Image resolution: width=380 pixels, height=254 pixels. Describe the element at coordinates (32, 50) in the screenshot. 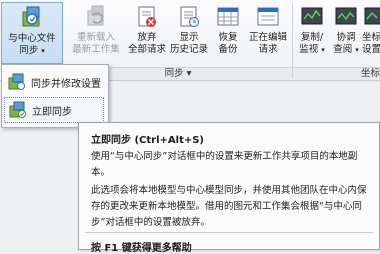

I see `sync-with-central-label-2: 同步 ▾` at that location.